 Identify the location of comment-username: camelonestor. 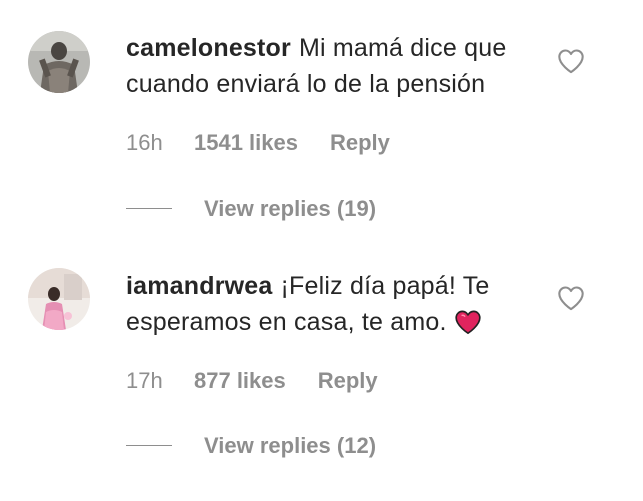
(208, 48).